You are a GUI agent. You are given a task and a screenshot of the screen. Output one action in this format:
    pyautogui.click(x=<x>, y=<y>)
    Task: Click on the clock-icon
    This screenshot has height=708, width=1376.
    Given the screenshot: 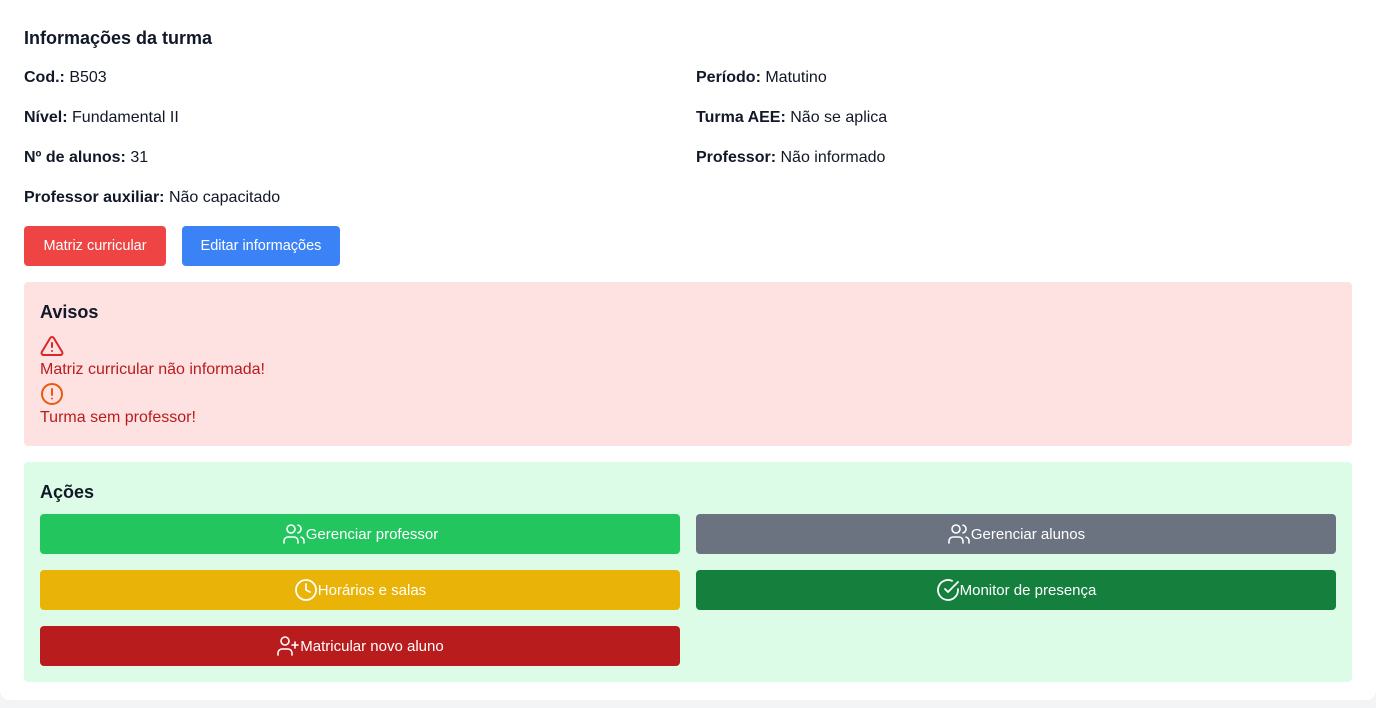 What is the action you would take?
    pyautogui.click(x=305, y=590)
    